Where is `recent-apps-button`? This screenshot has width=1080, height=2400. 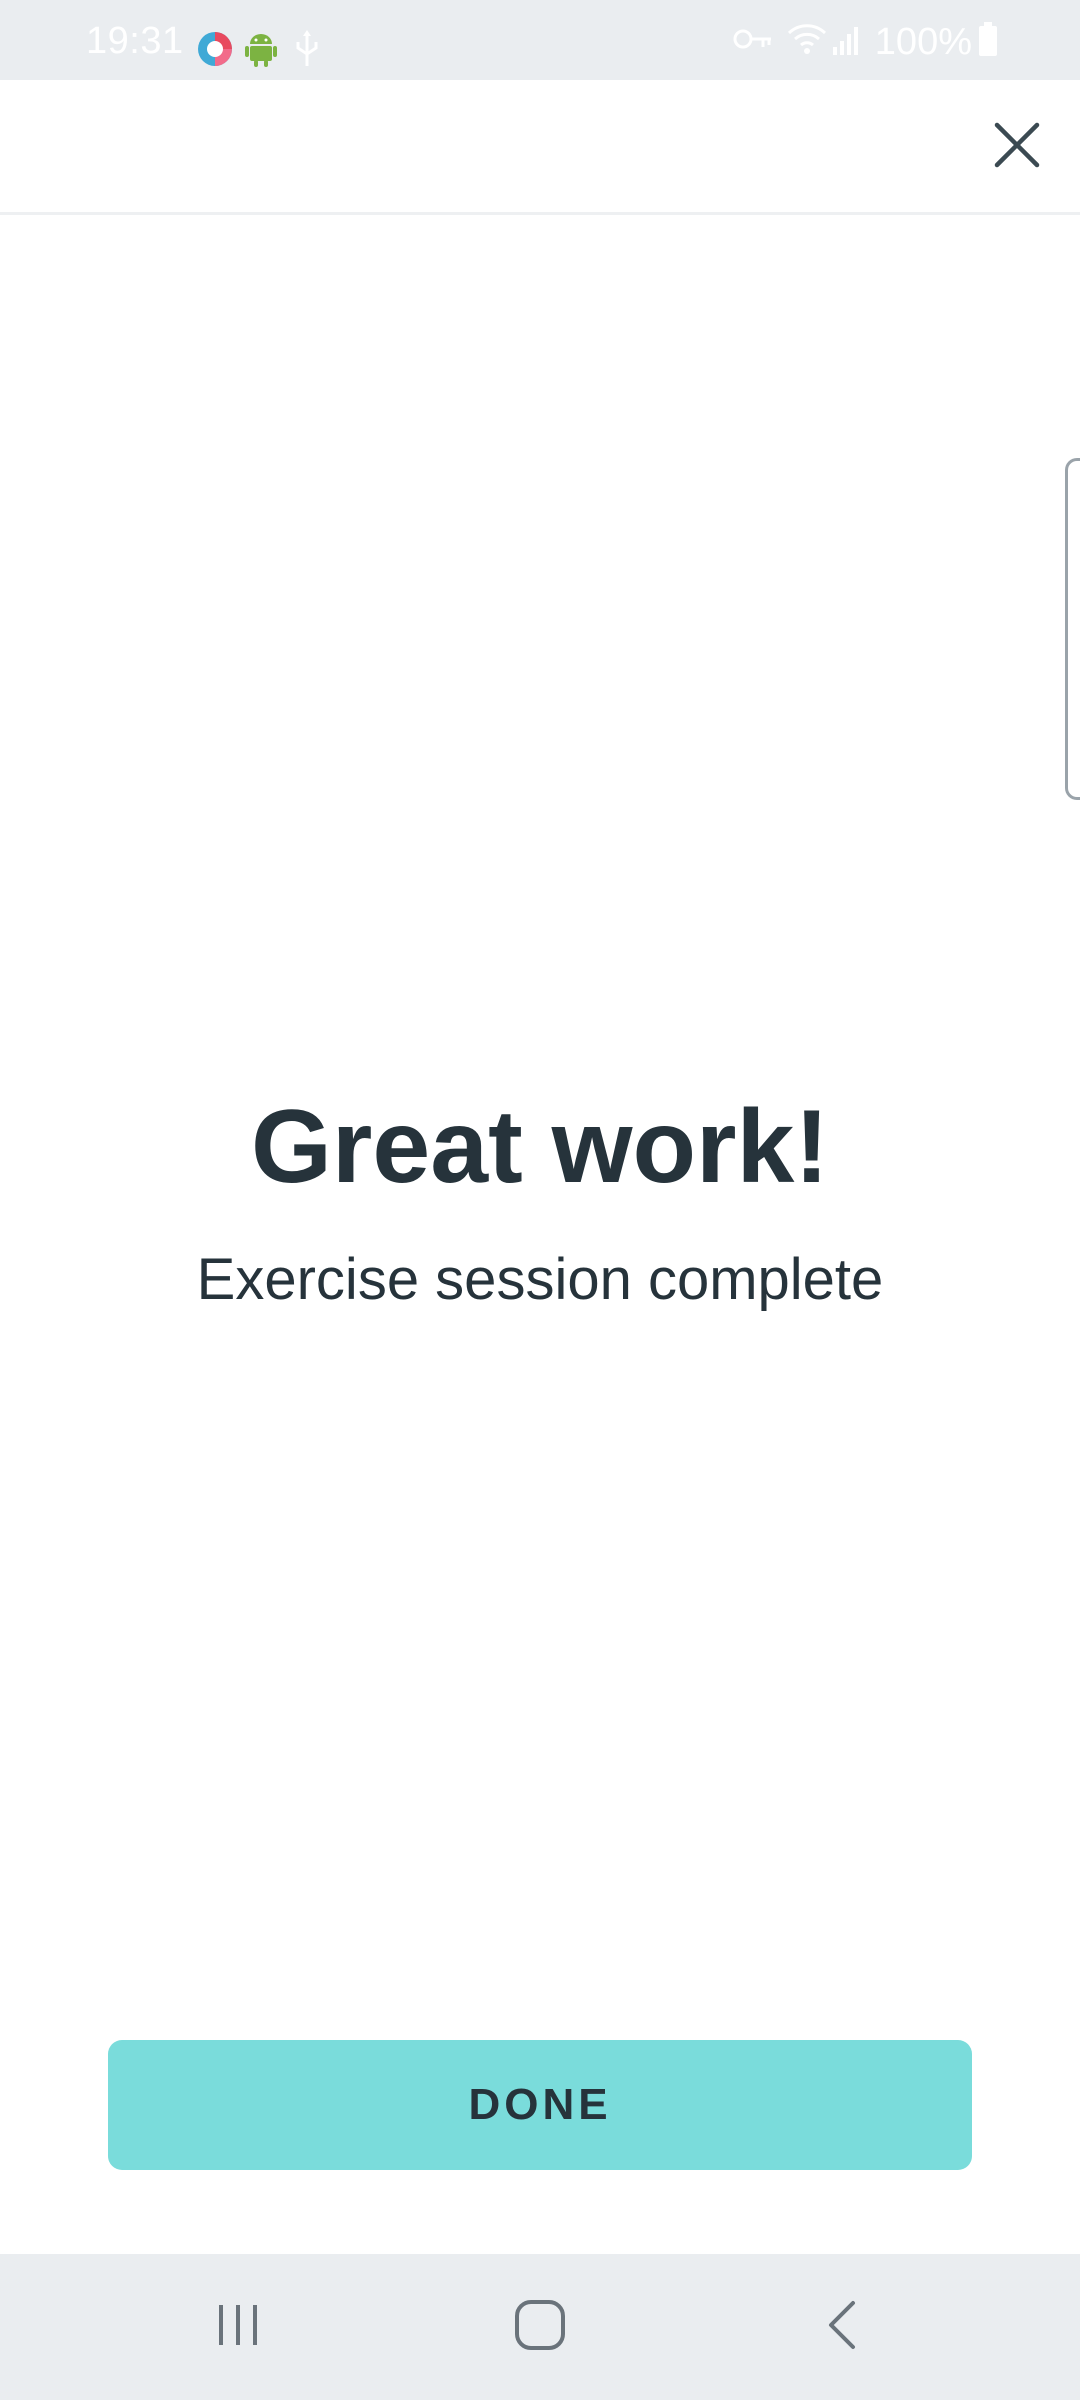
recent-apps-button is located at coordinates (238, 2327).